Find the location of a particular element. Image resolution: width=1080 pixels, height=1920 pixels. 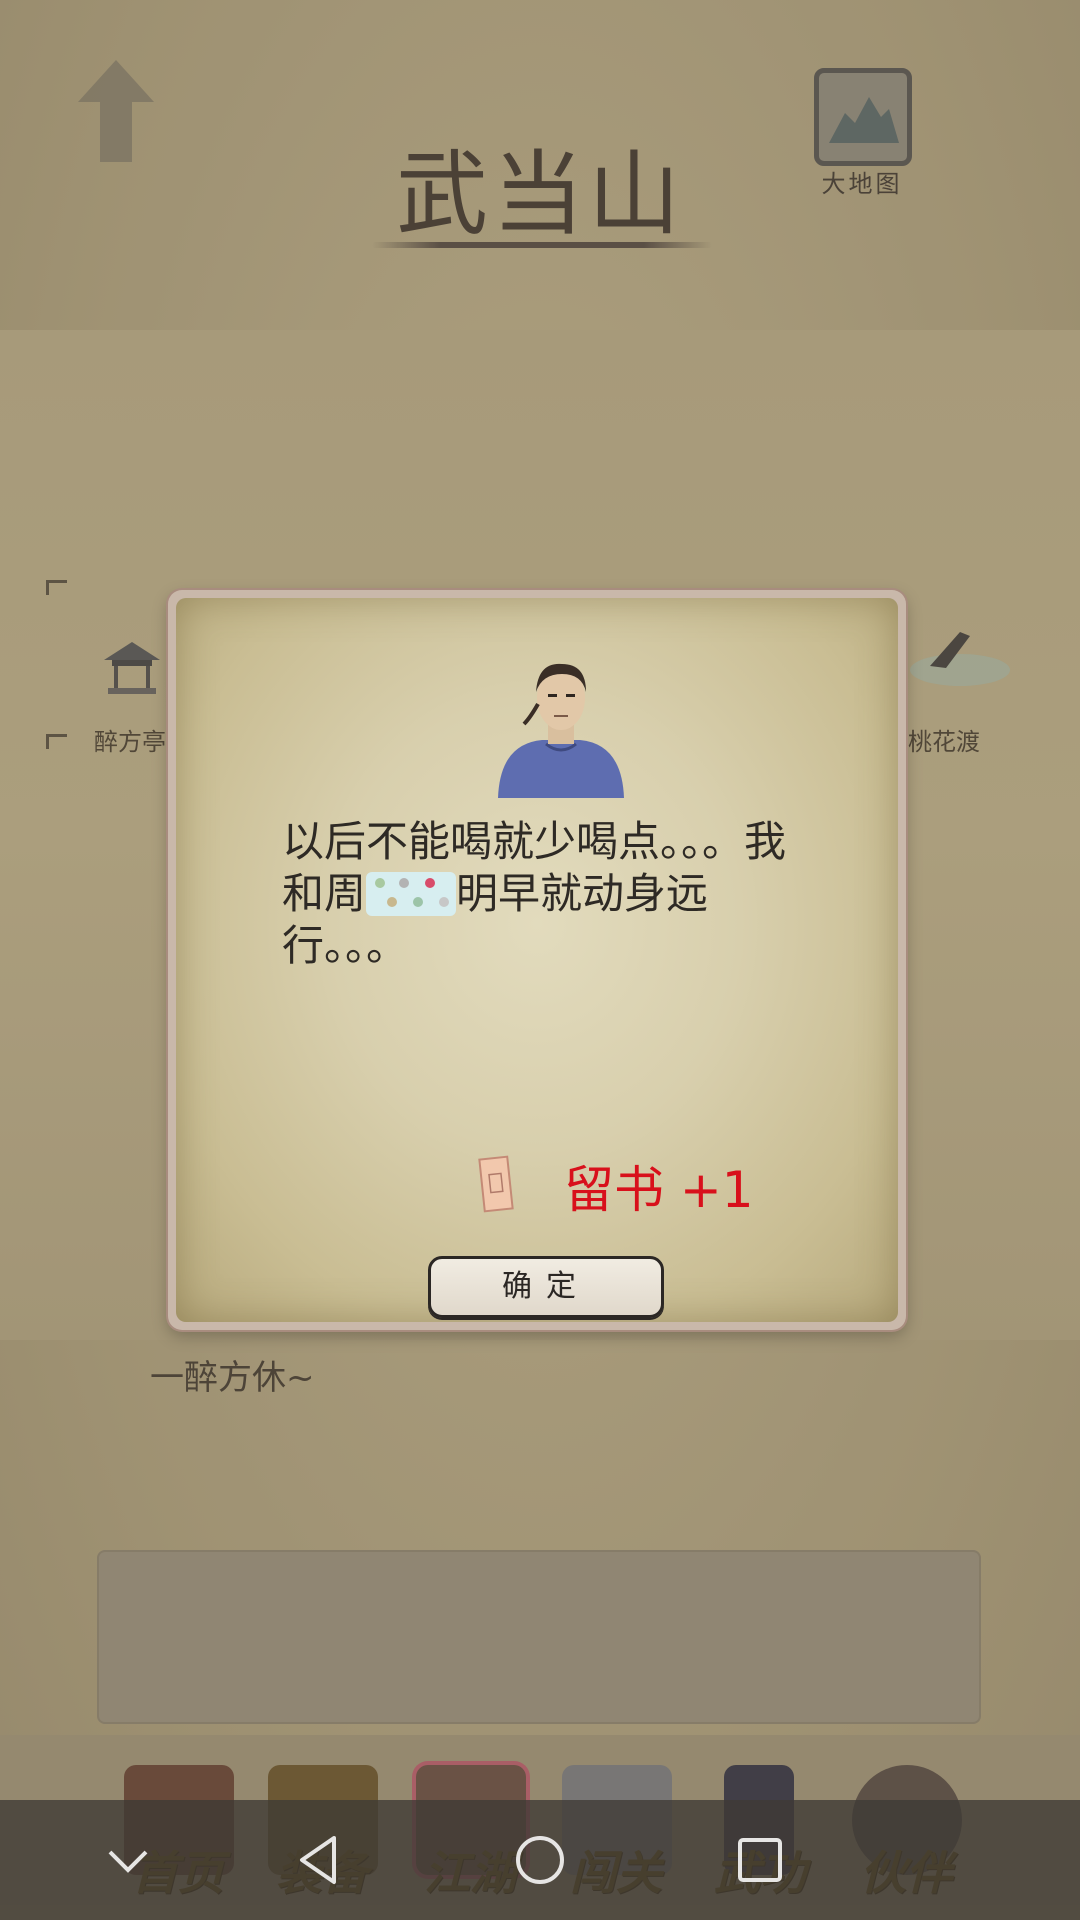

reward-text: 留书 +1 is located at coordinates (659, 1190).